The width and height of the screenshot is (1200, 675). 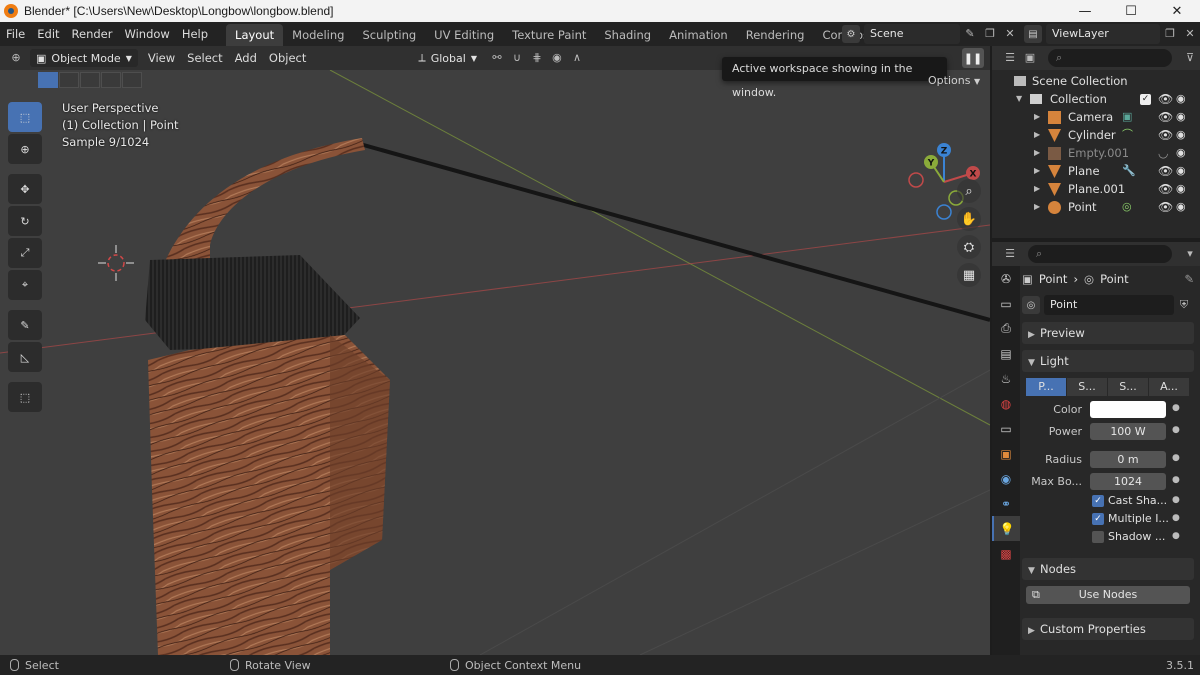 What do you see at coordinates (1145, 99) in the screenshot?
I see `exclude-checkbox: ✓` at bounding box center [1145, 99].